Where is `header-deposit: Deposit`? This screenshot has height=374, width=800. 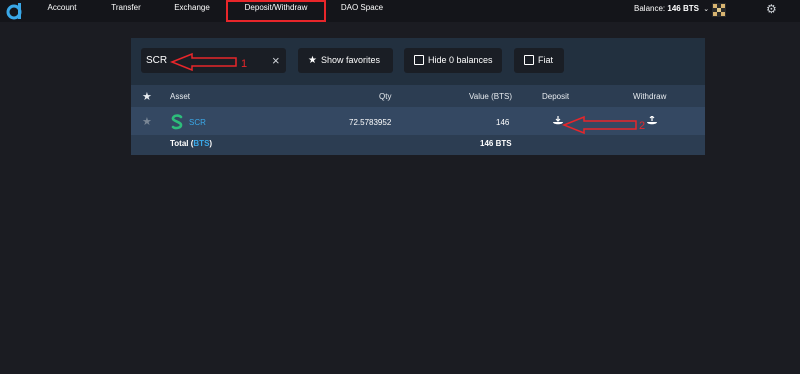 header-deposit: Deposit is located at coordinates (556, 96).